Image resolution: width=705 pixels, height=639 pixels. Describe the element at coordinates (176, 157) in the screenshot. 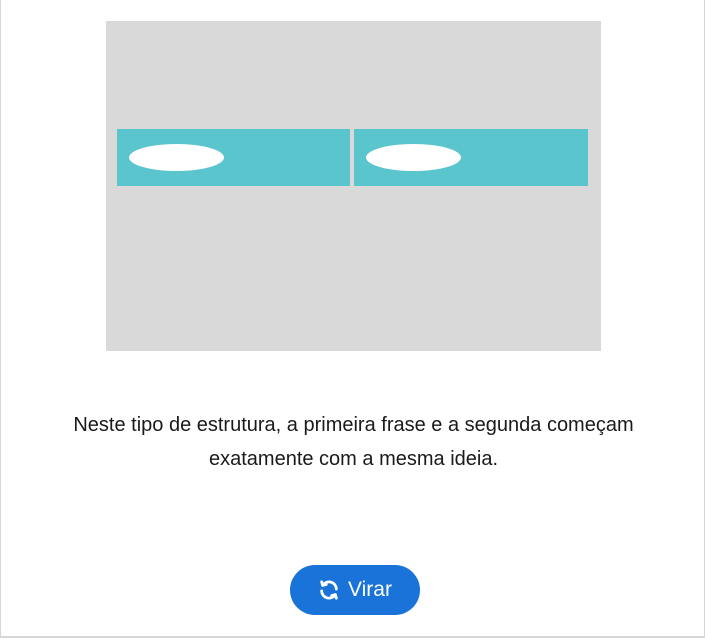

I see `sentence-start-shape-first` at that location.